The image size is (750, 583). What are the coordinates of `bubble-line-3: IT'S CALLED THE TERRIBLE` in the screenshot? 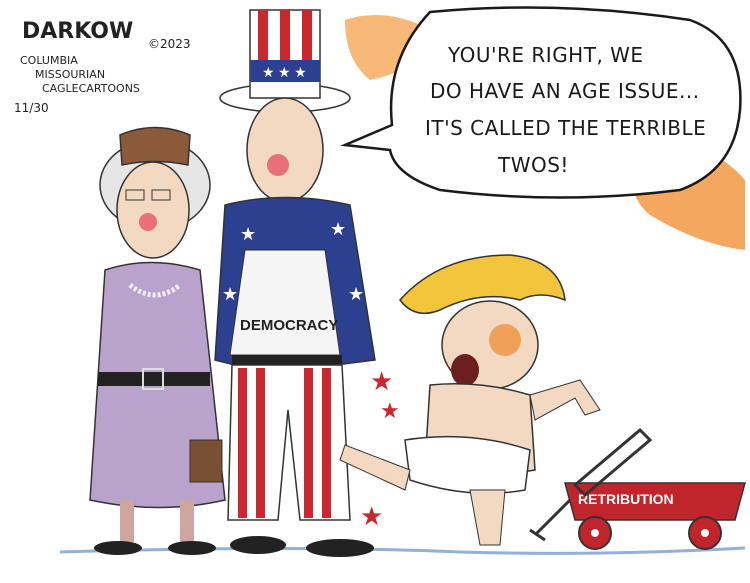 It's located at (565, 128).